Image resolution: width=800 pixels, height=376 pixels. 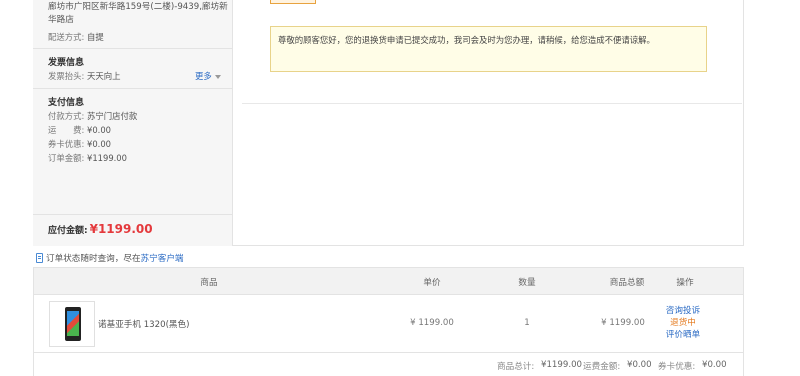 I want to click on goods-total-value: ¥1199.00, so click(x=562, y=365).